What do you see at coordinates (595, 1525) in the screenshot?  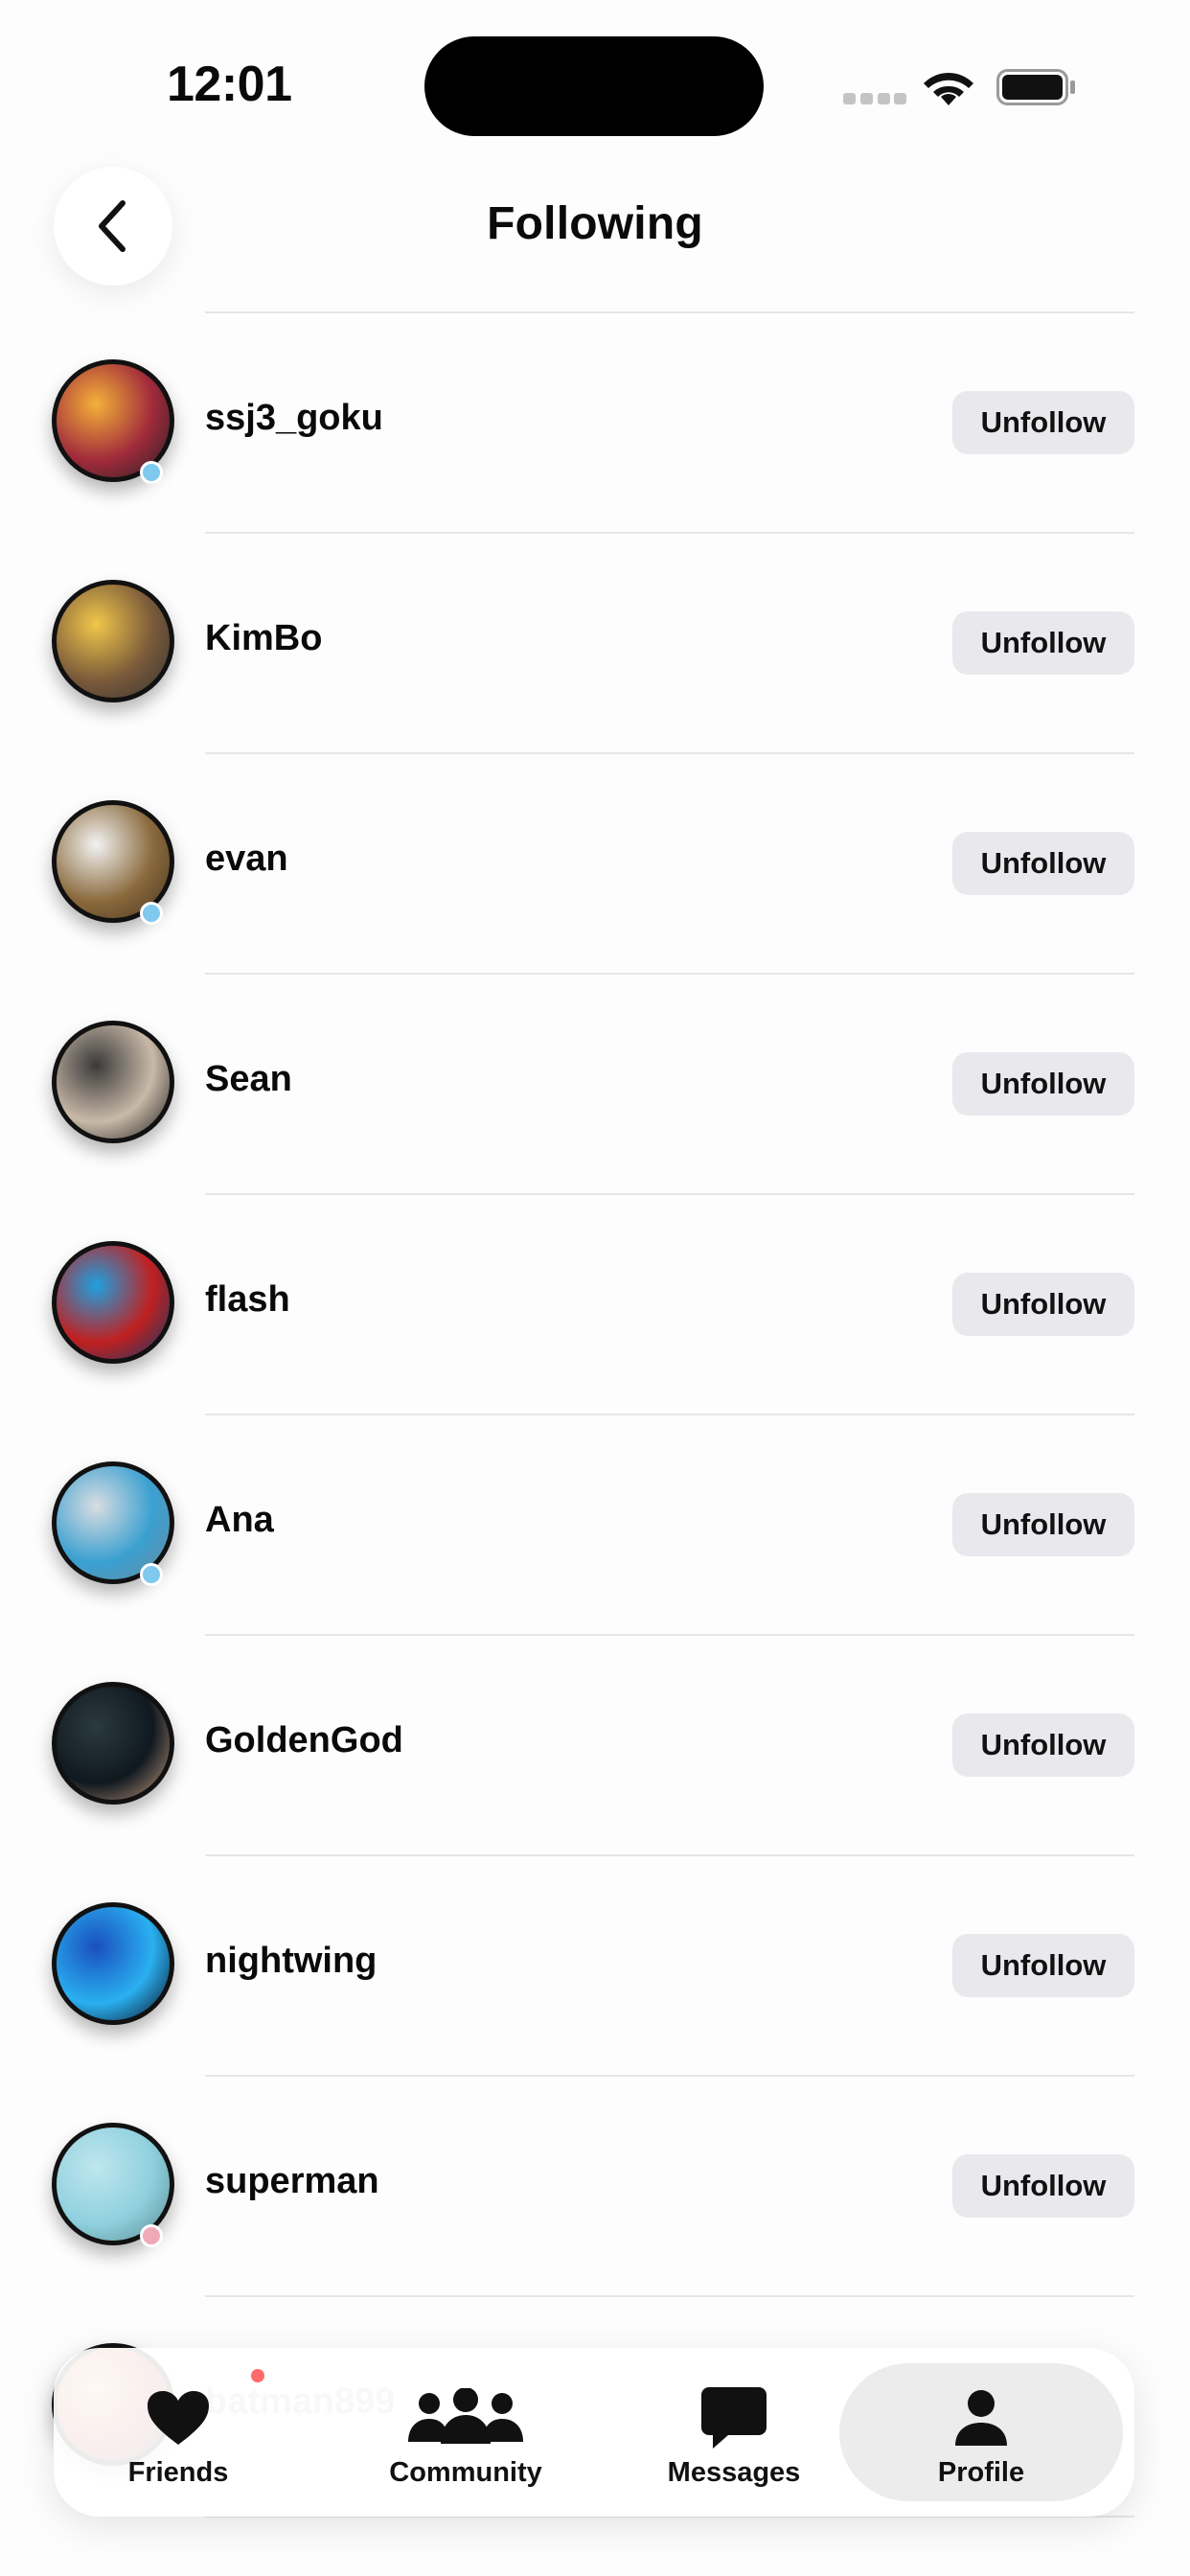 I see `list-item: Ana Unfollow` at bounding box center [595, 1525].